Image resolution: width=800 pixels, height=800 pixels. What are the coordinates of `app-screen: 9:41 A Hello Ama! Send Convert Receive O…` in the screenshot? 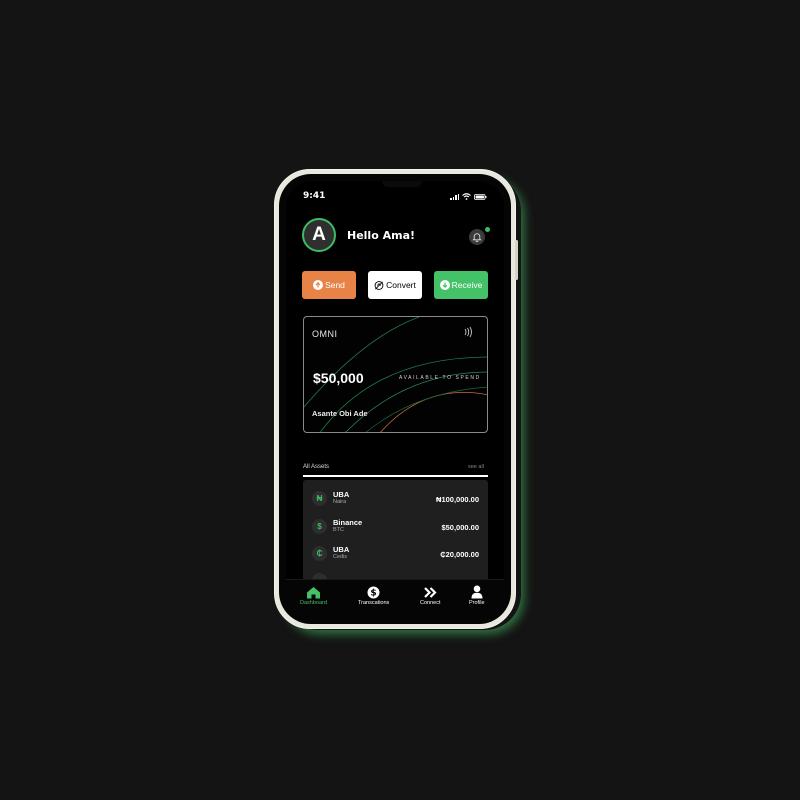 It's located at (395, 399).